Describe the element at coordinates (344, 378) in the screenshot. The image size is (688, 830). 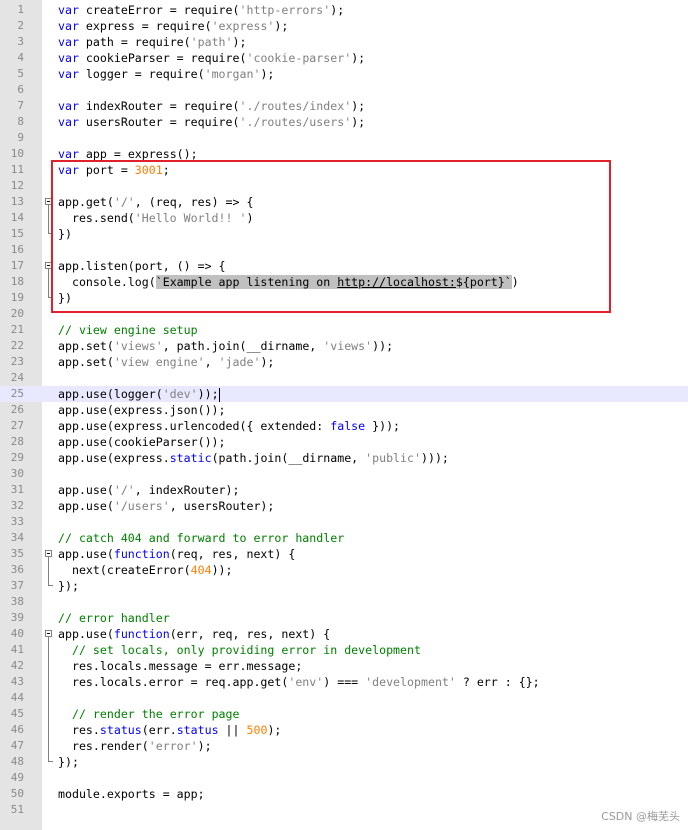
I see `code-line: 24` at that location.